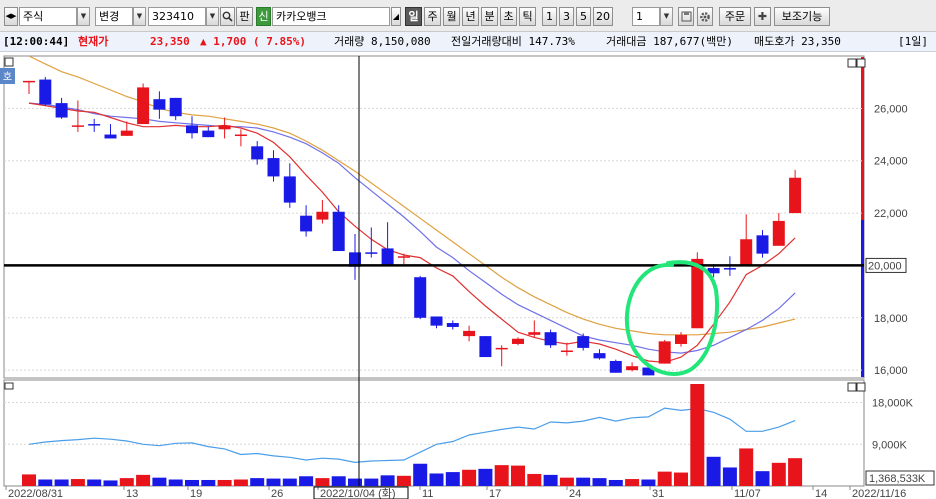 This screenshot has width=936, height=499. I want to click on volume-tick-label: 9,000K, so click(890, 445).